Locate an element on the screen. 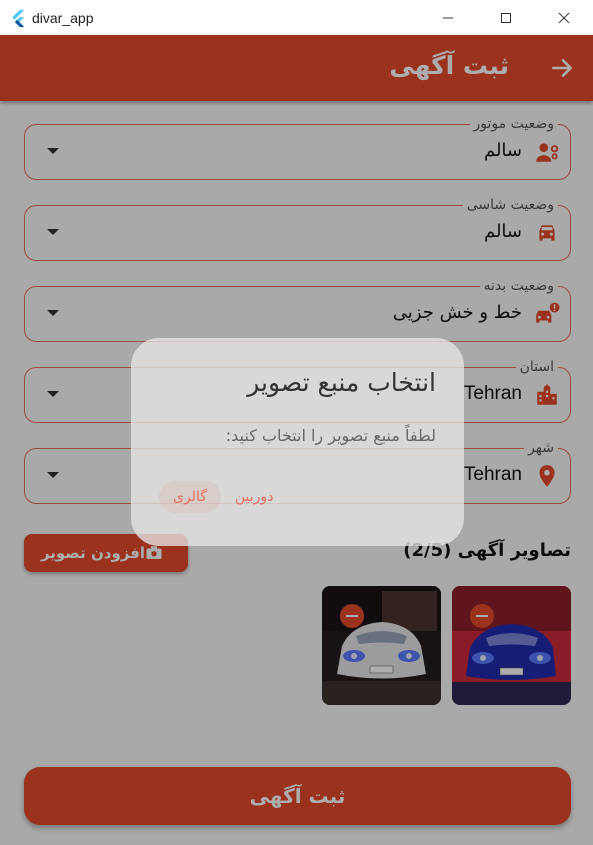 The width and height of the screenshot is (593, 845). maximize-icon is located at coordinates (506, 17).